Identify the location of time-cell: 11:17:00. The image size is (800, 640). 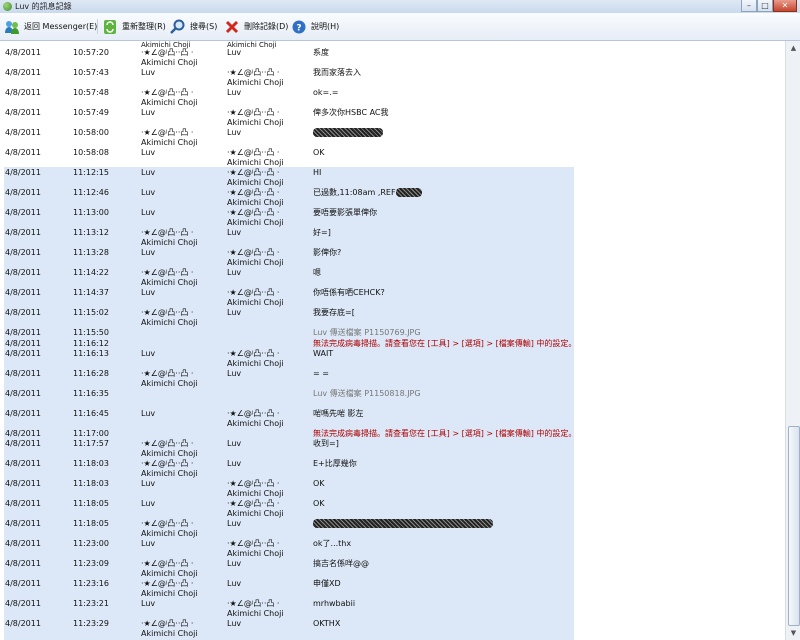
(91, 433).